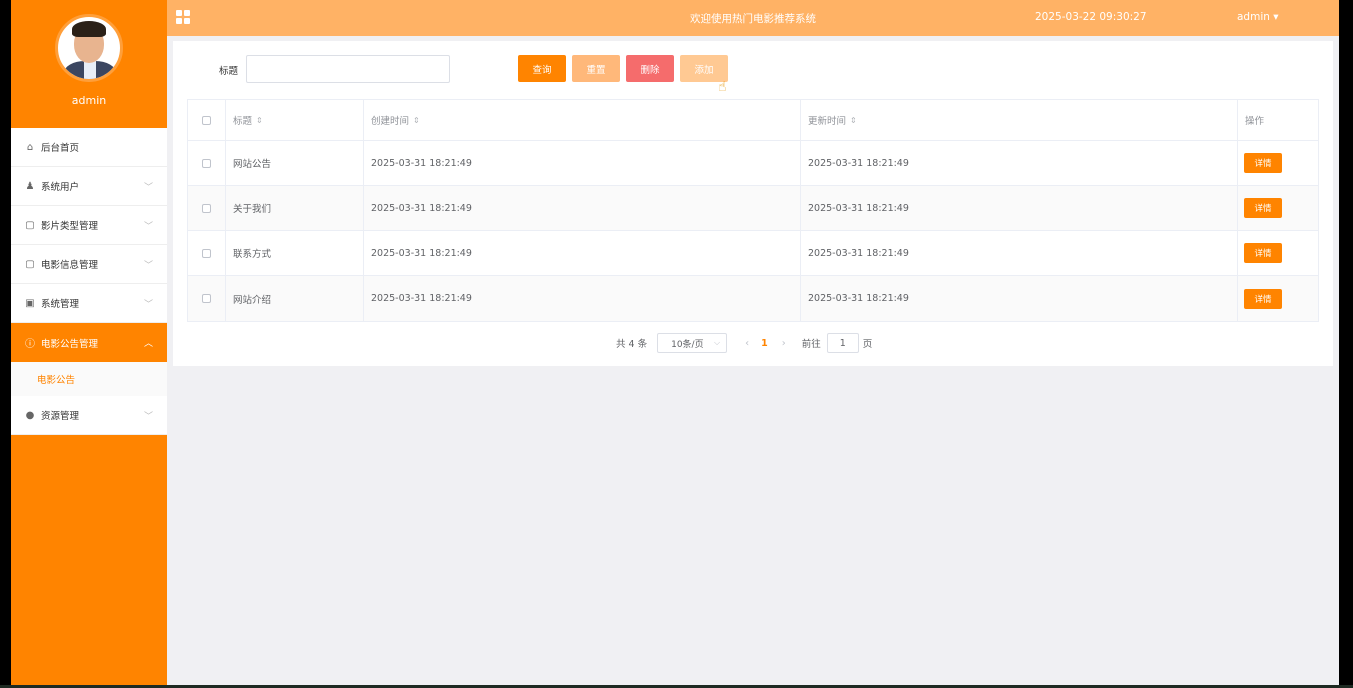  I want to click on sidebar-item-5: ⓘ 电影公告管理 ︿, so click(89, 342).